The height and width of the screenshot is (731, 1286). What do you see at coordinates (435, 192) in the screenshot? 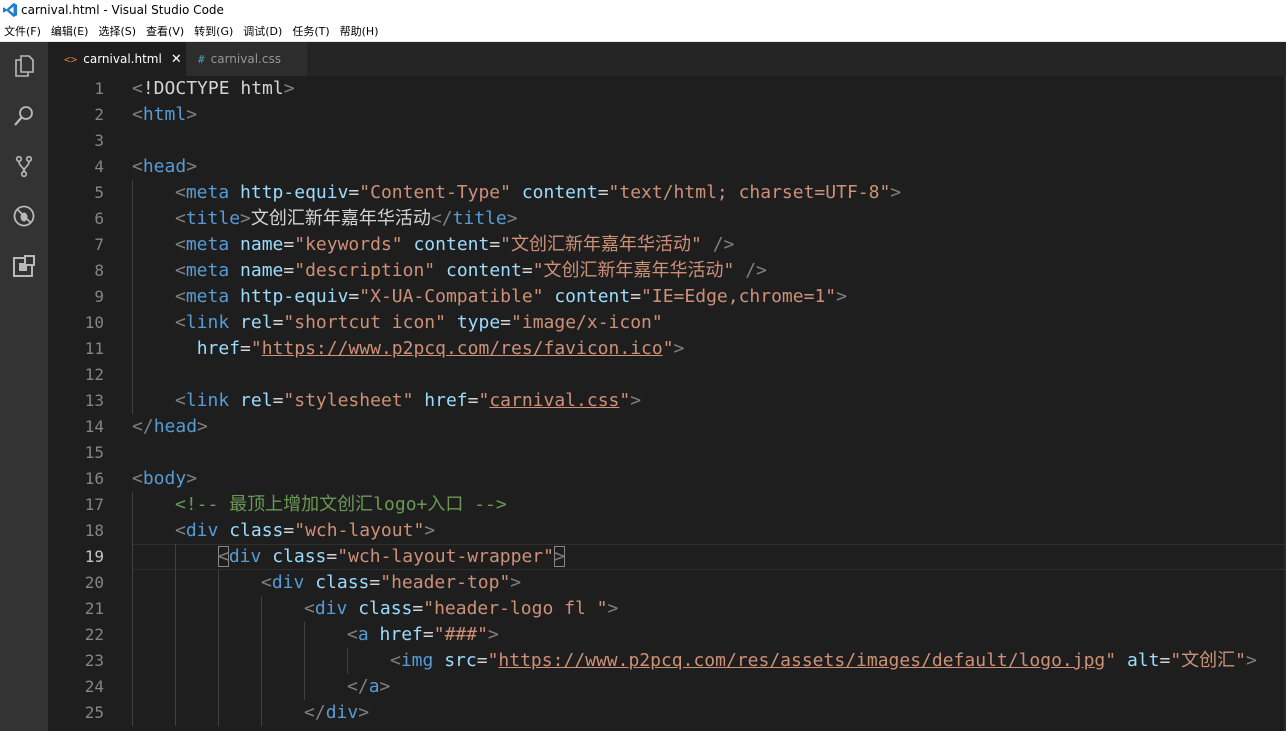
I see `code-token: "Content-Type"` at bounding box center [435, 192].